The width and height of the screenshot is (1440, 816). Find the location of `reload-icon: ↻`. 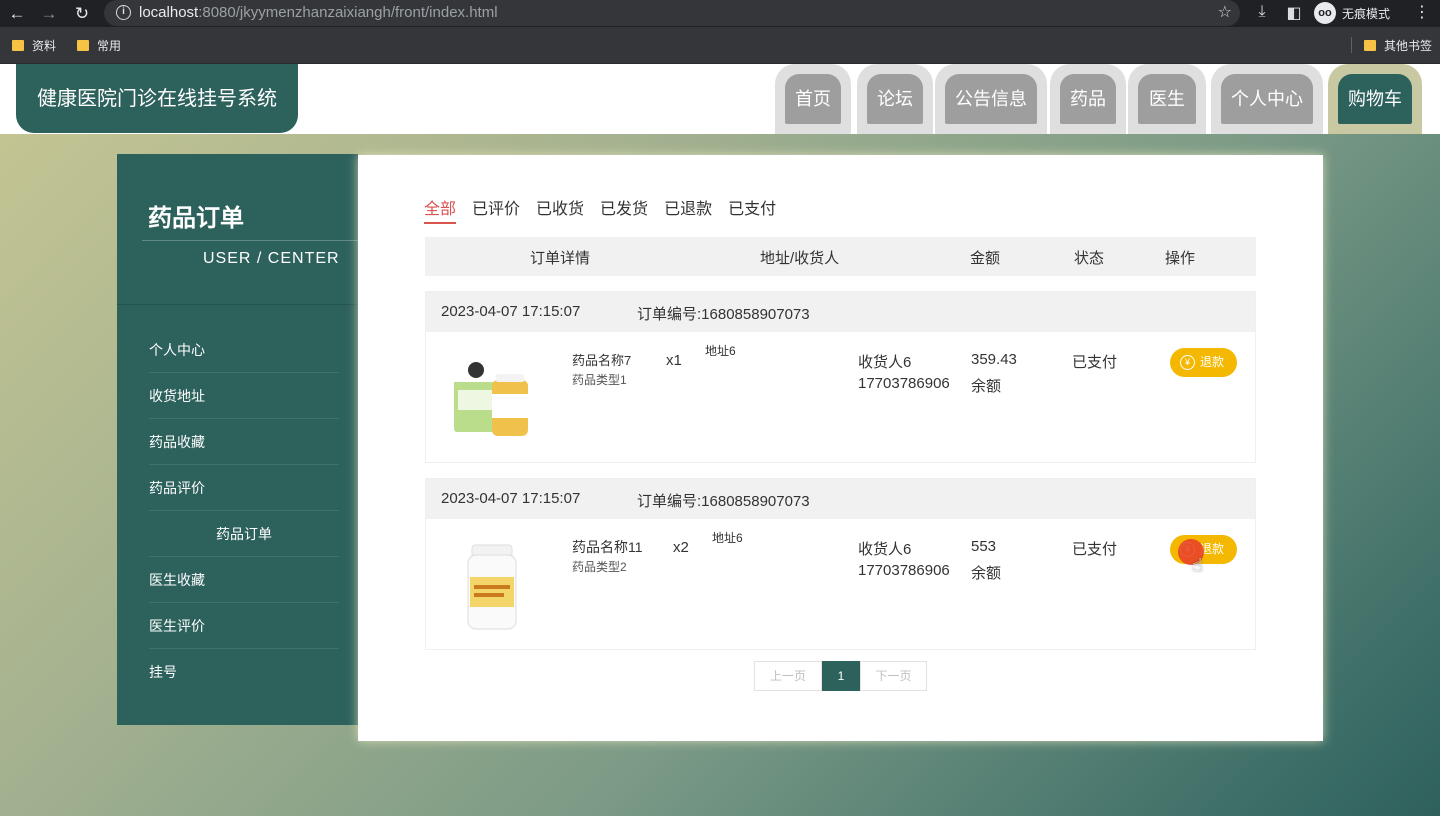

reload-icon: ↻ is located at coordinates (82, 14).